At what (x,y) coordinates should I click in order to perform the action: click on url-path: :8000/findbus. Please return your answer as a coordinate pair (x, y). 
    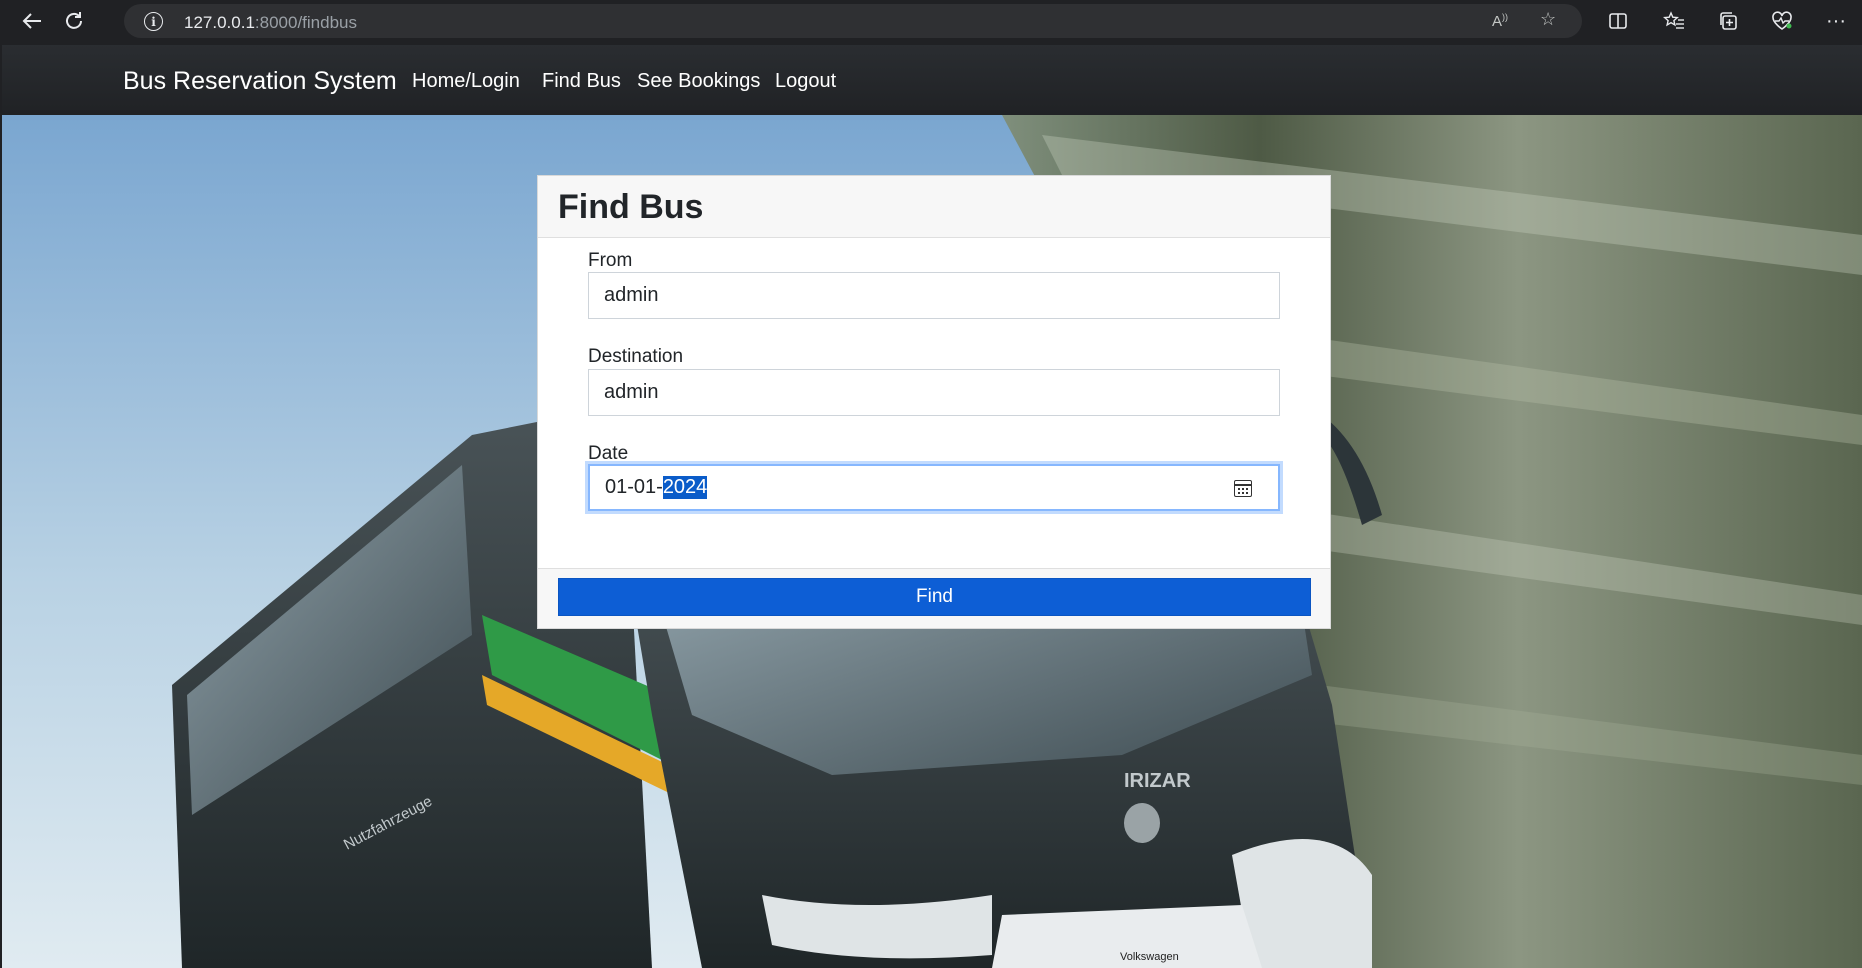
    Looking at the image, I should click on (305, 22).